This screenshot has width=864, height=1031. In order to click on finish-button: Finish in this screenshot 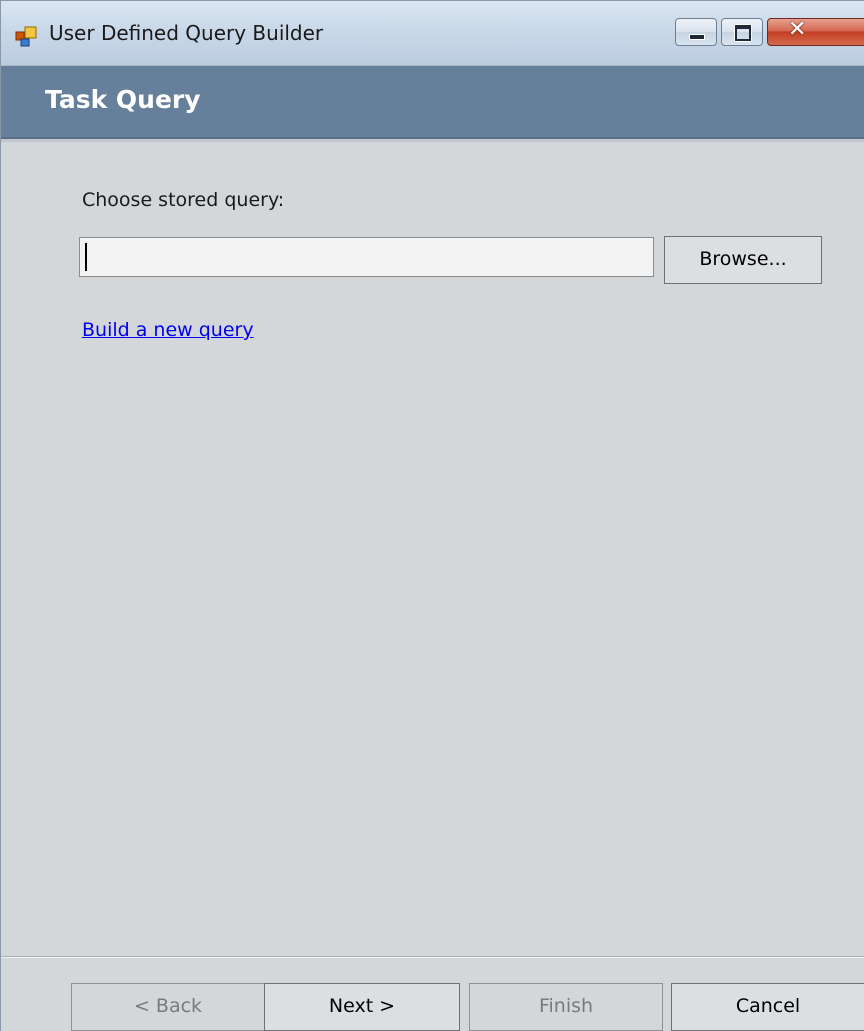, I will do `click(566, 1007)`.